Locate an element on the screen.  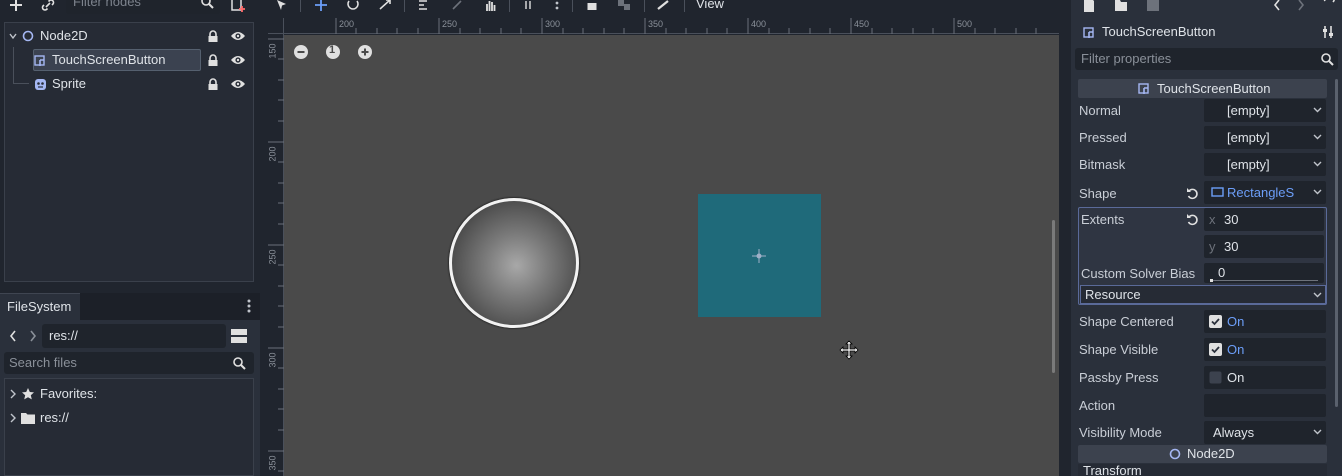
lock-selected-icon is located at coordinates (592, 6).